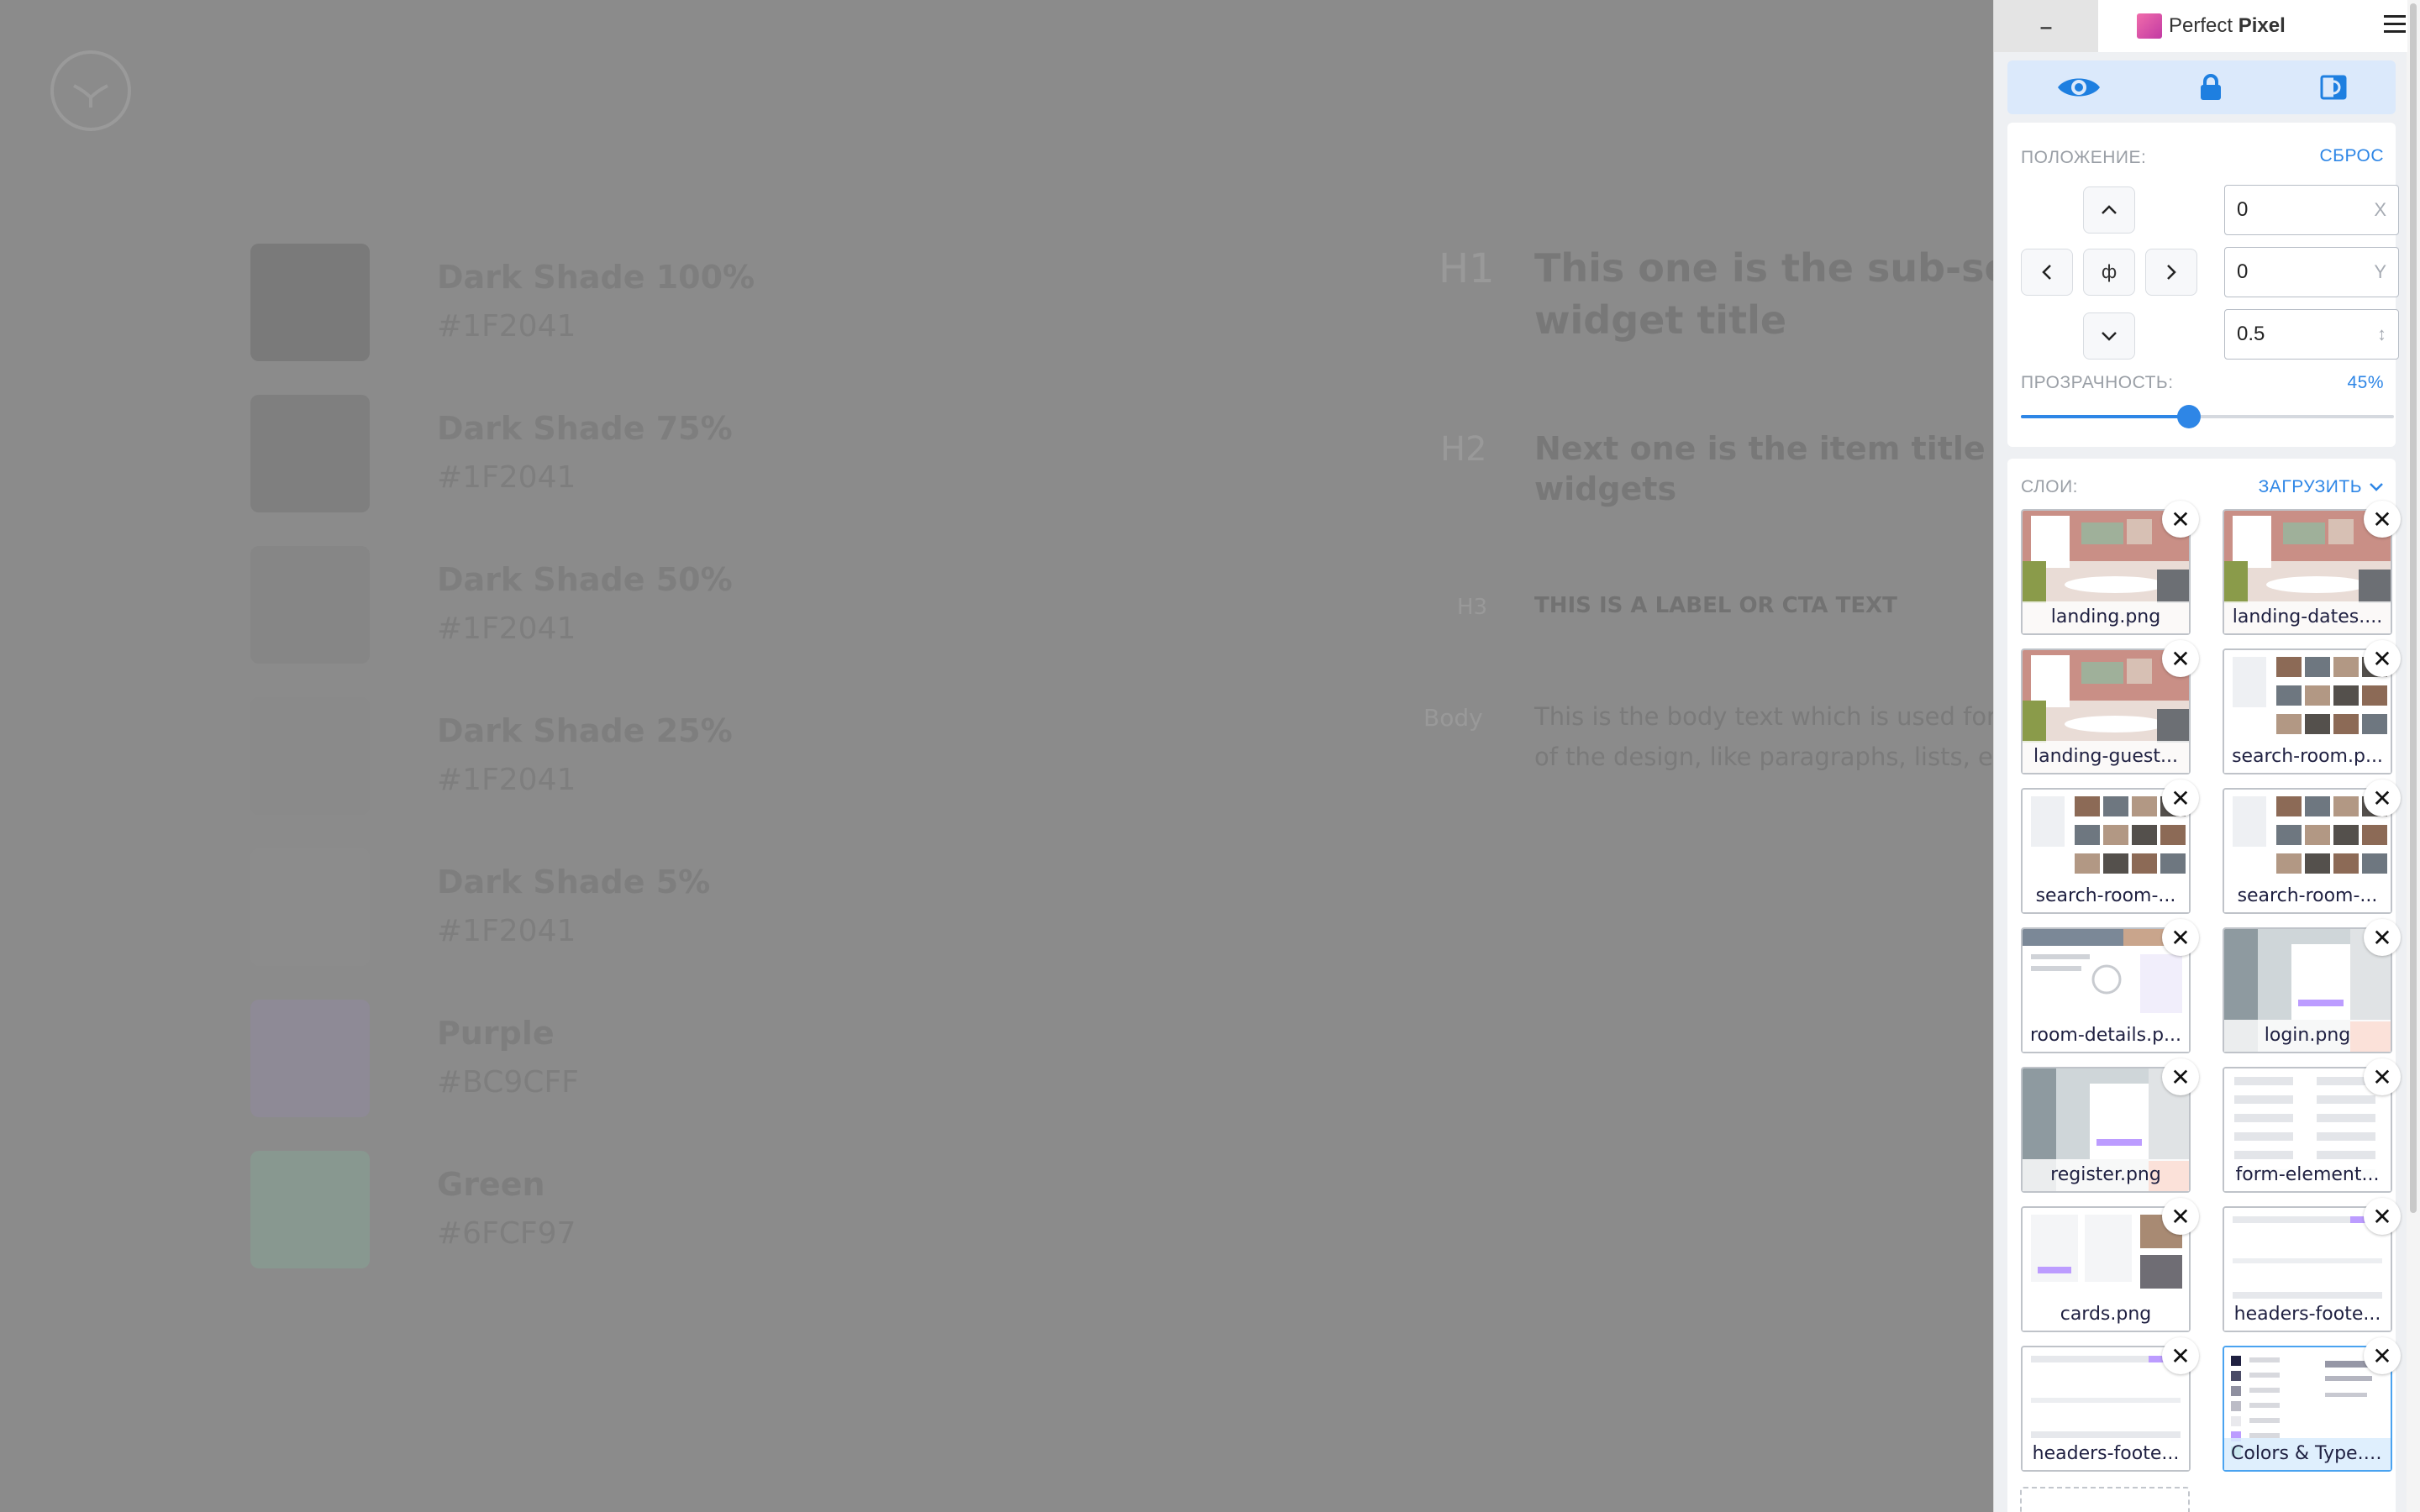 Image resolution: width=2420 pixels, height=1512 pixels. What do you see at coordinates (1715, 605) in the screenshot?
I see `h3-sample: THIS IS A LABEL OR CTA TEXT` at bounding box center [1715, 605].